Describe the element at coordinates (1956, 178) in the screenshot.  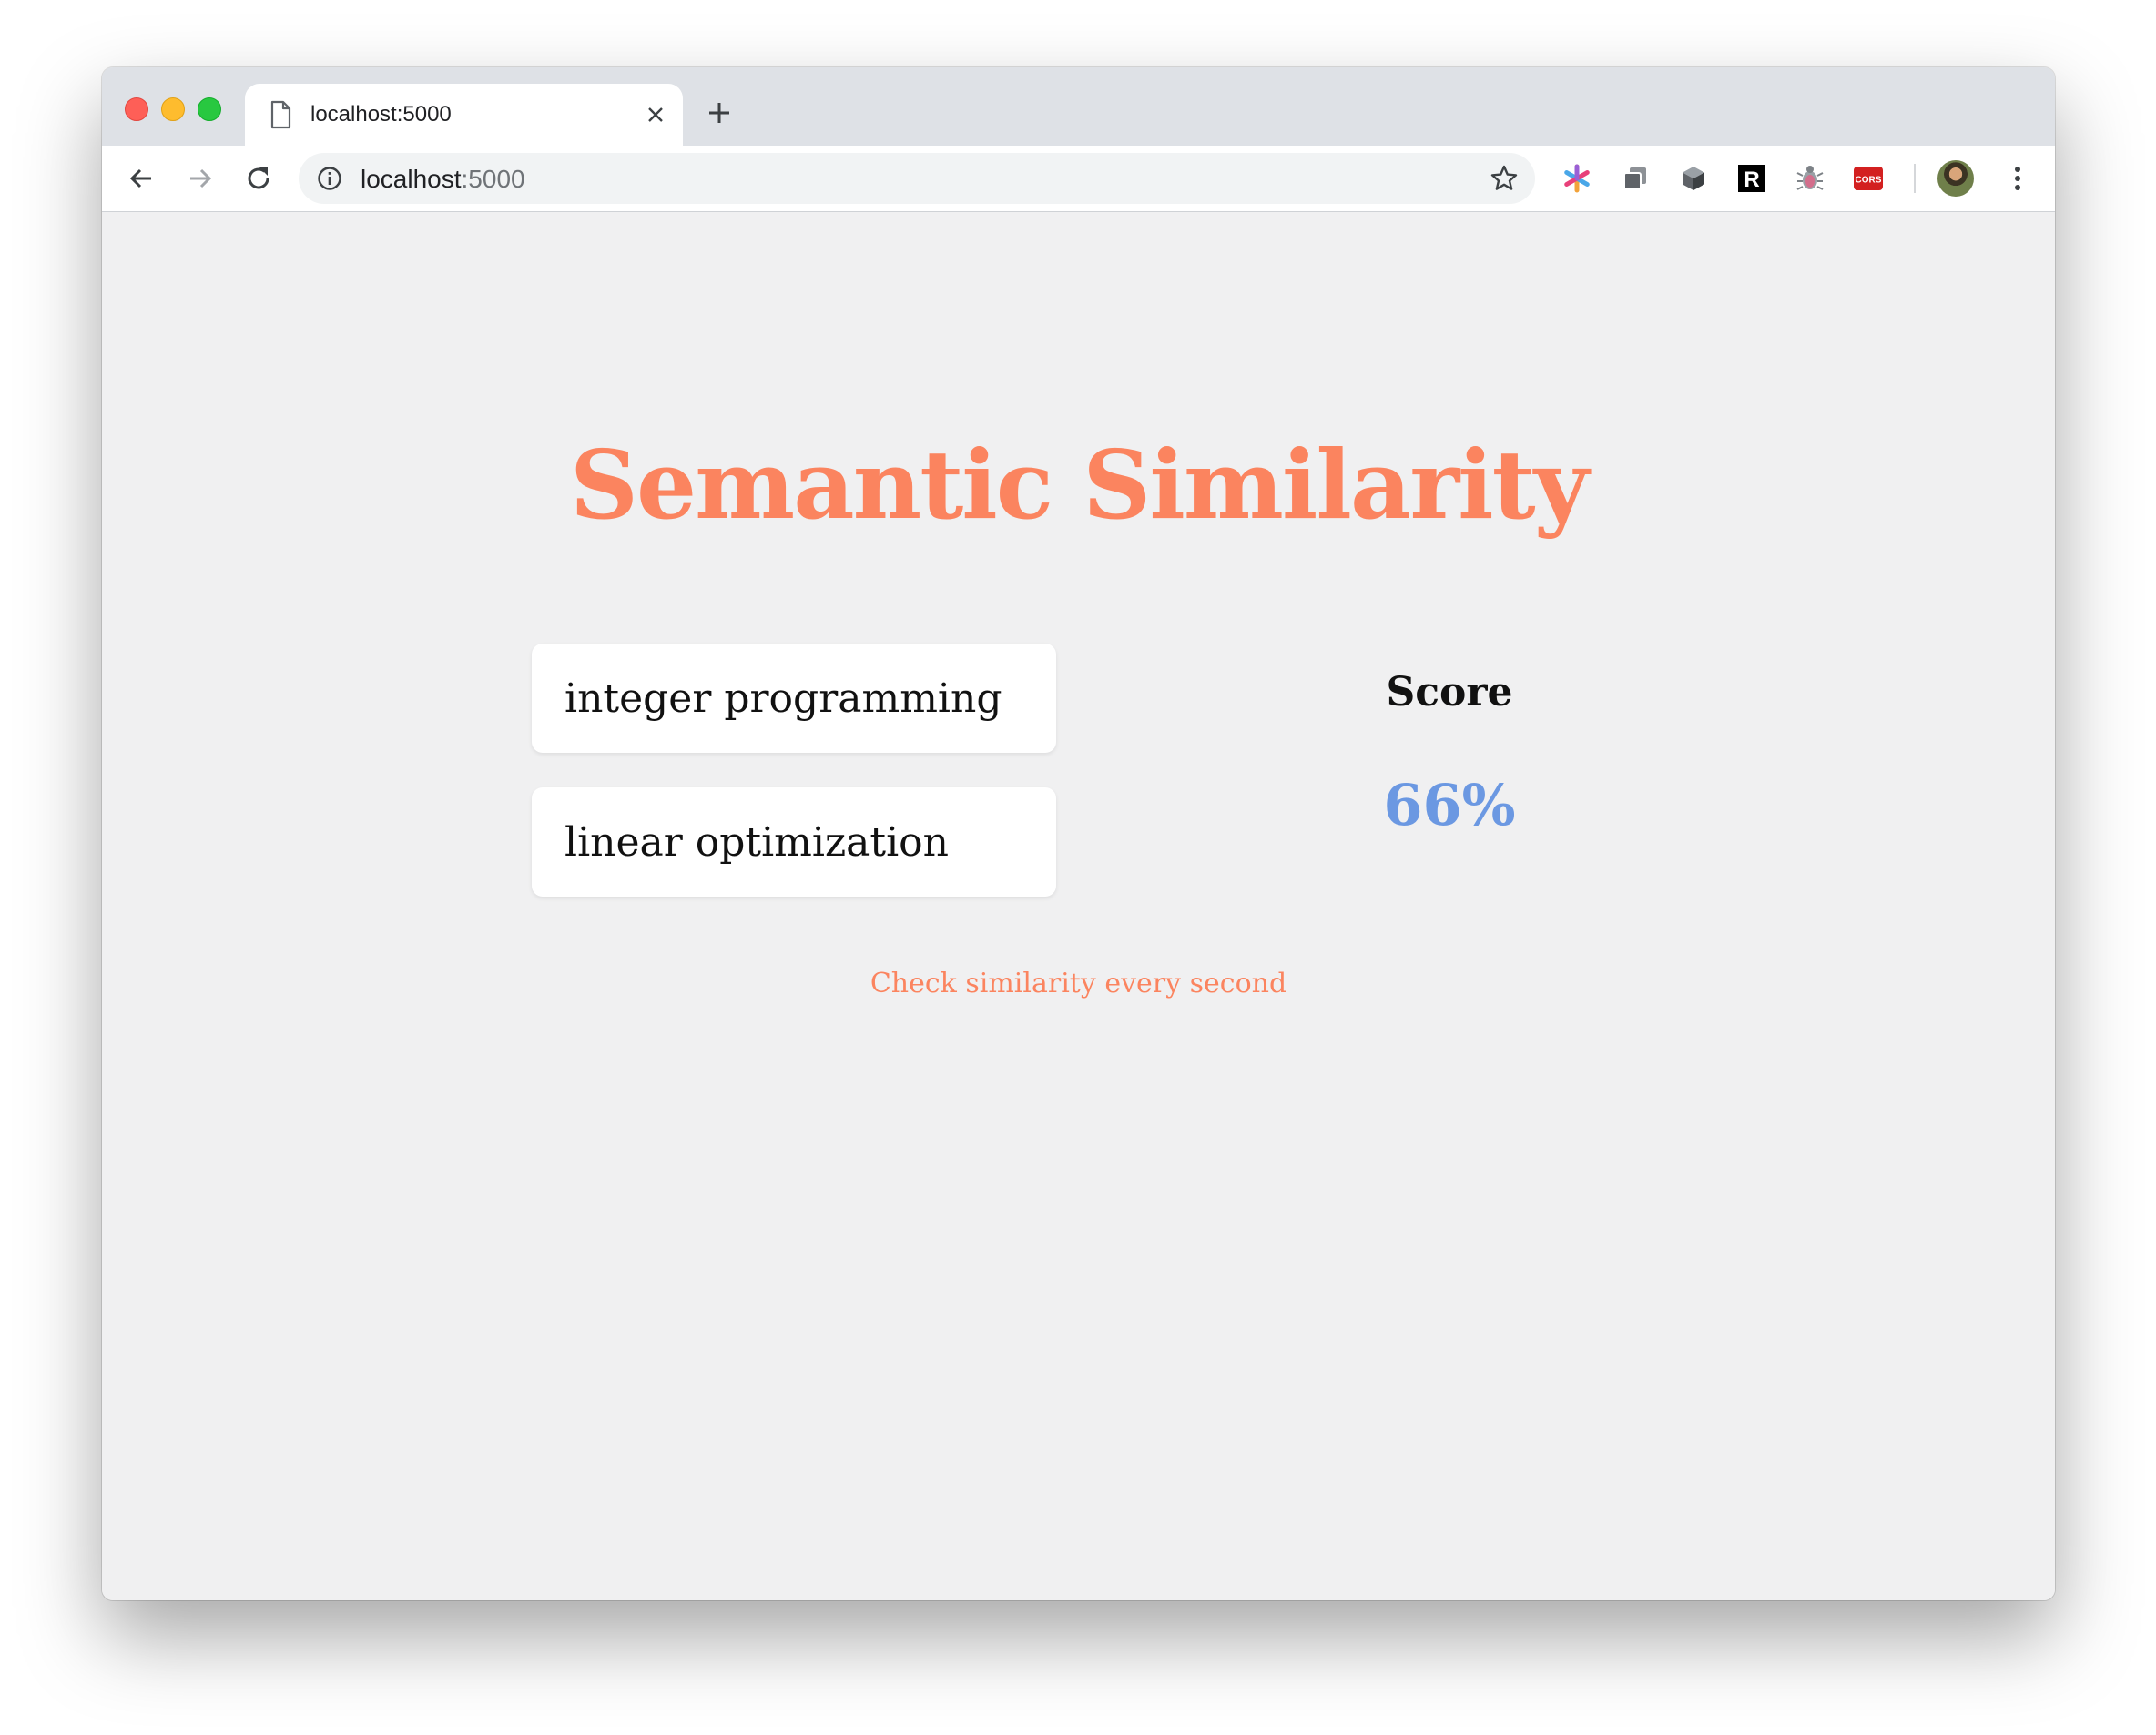
I see `profile-avatar` at that location.